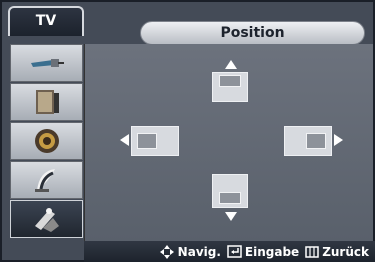 This screenshot has width=375, height=262. Describe the element at coordinates (345, 251) in the screenshot. I see `back-label: Zurück` at that location.